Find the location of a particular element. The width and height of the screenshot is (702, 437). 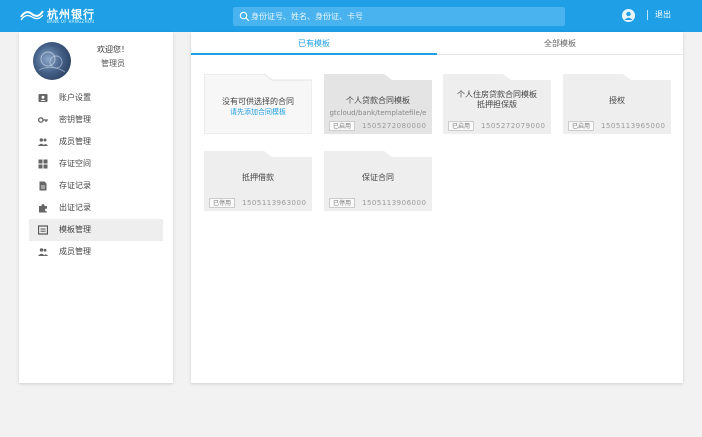

people-icon is located at coordinates (43, 142).